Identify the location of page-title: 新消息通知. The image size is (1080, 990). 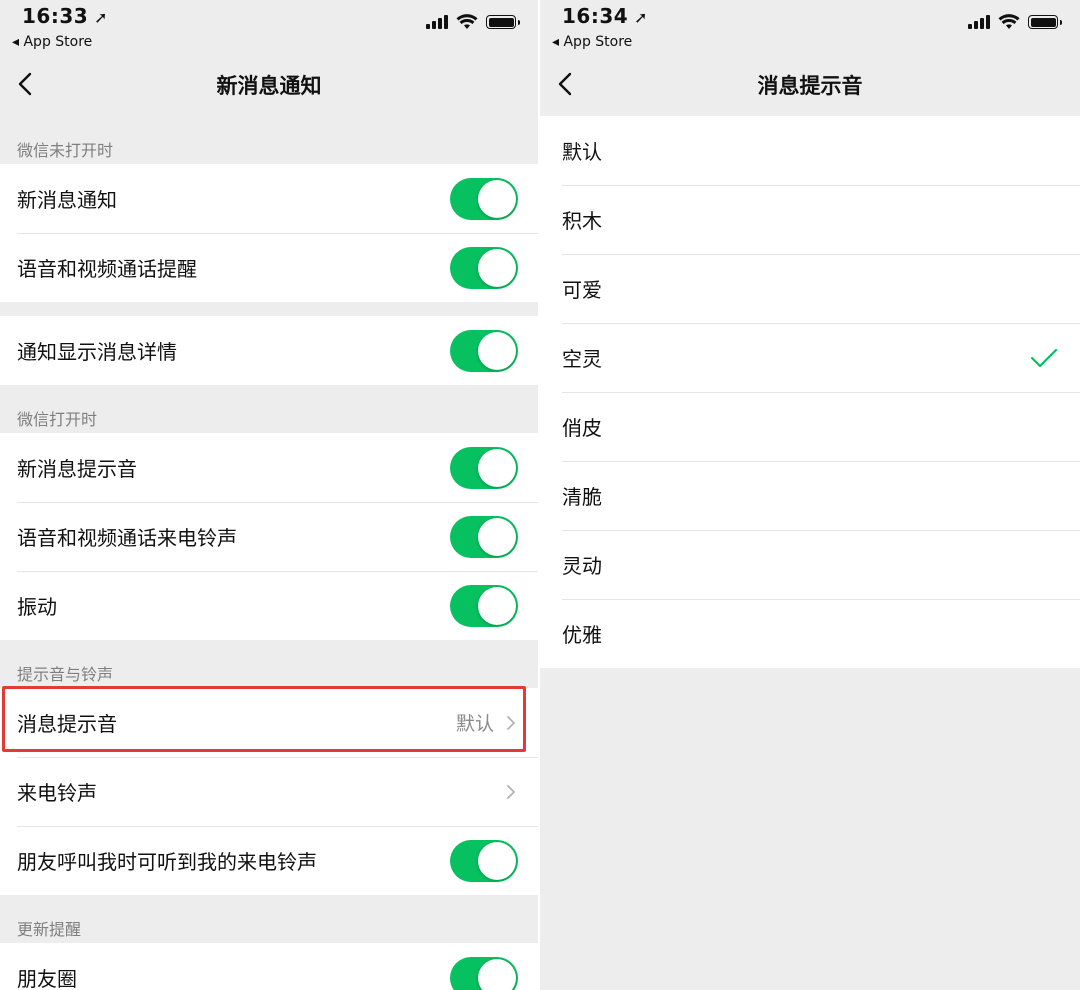
(269, 86).